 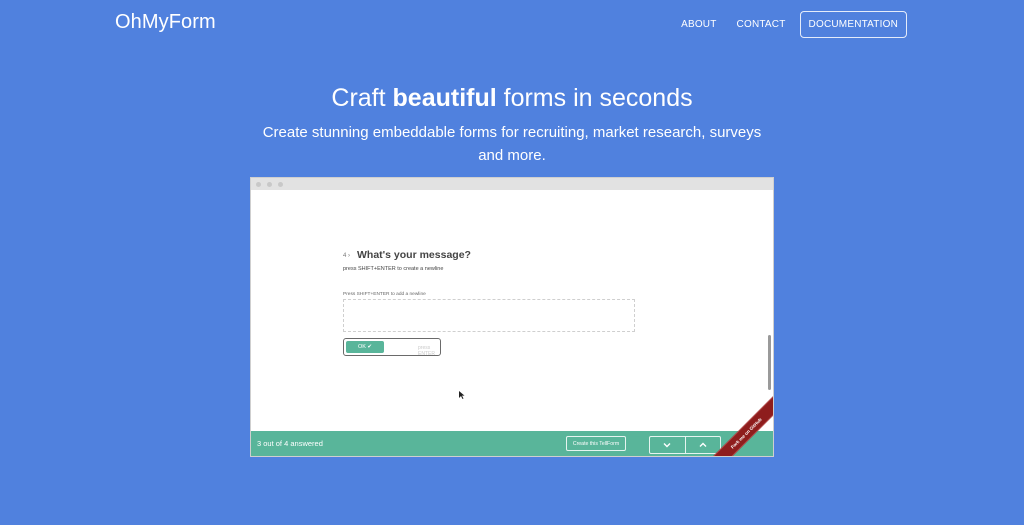 What do you see at coordinates (165, 22) in the screenshot?
I see `brand-logo: OhMyForm` at bounding box center [165, 22].